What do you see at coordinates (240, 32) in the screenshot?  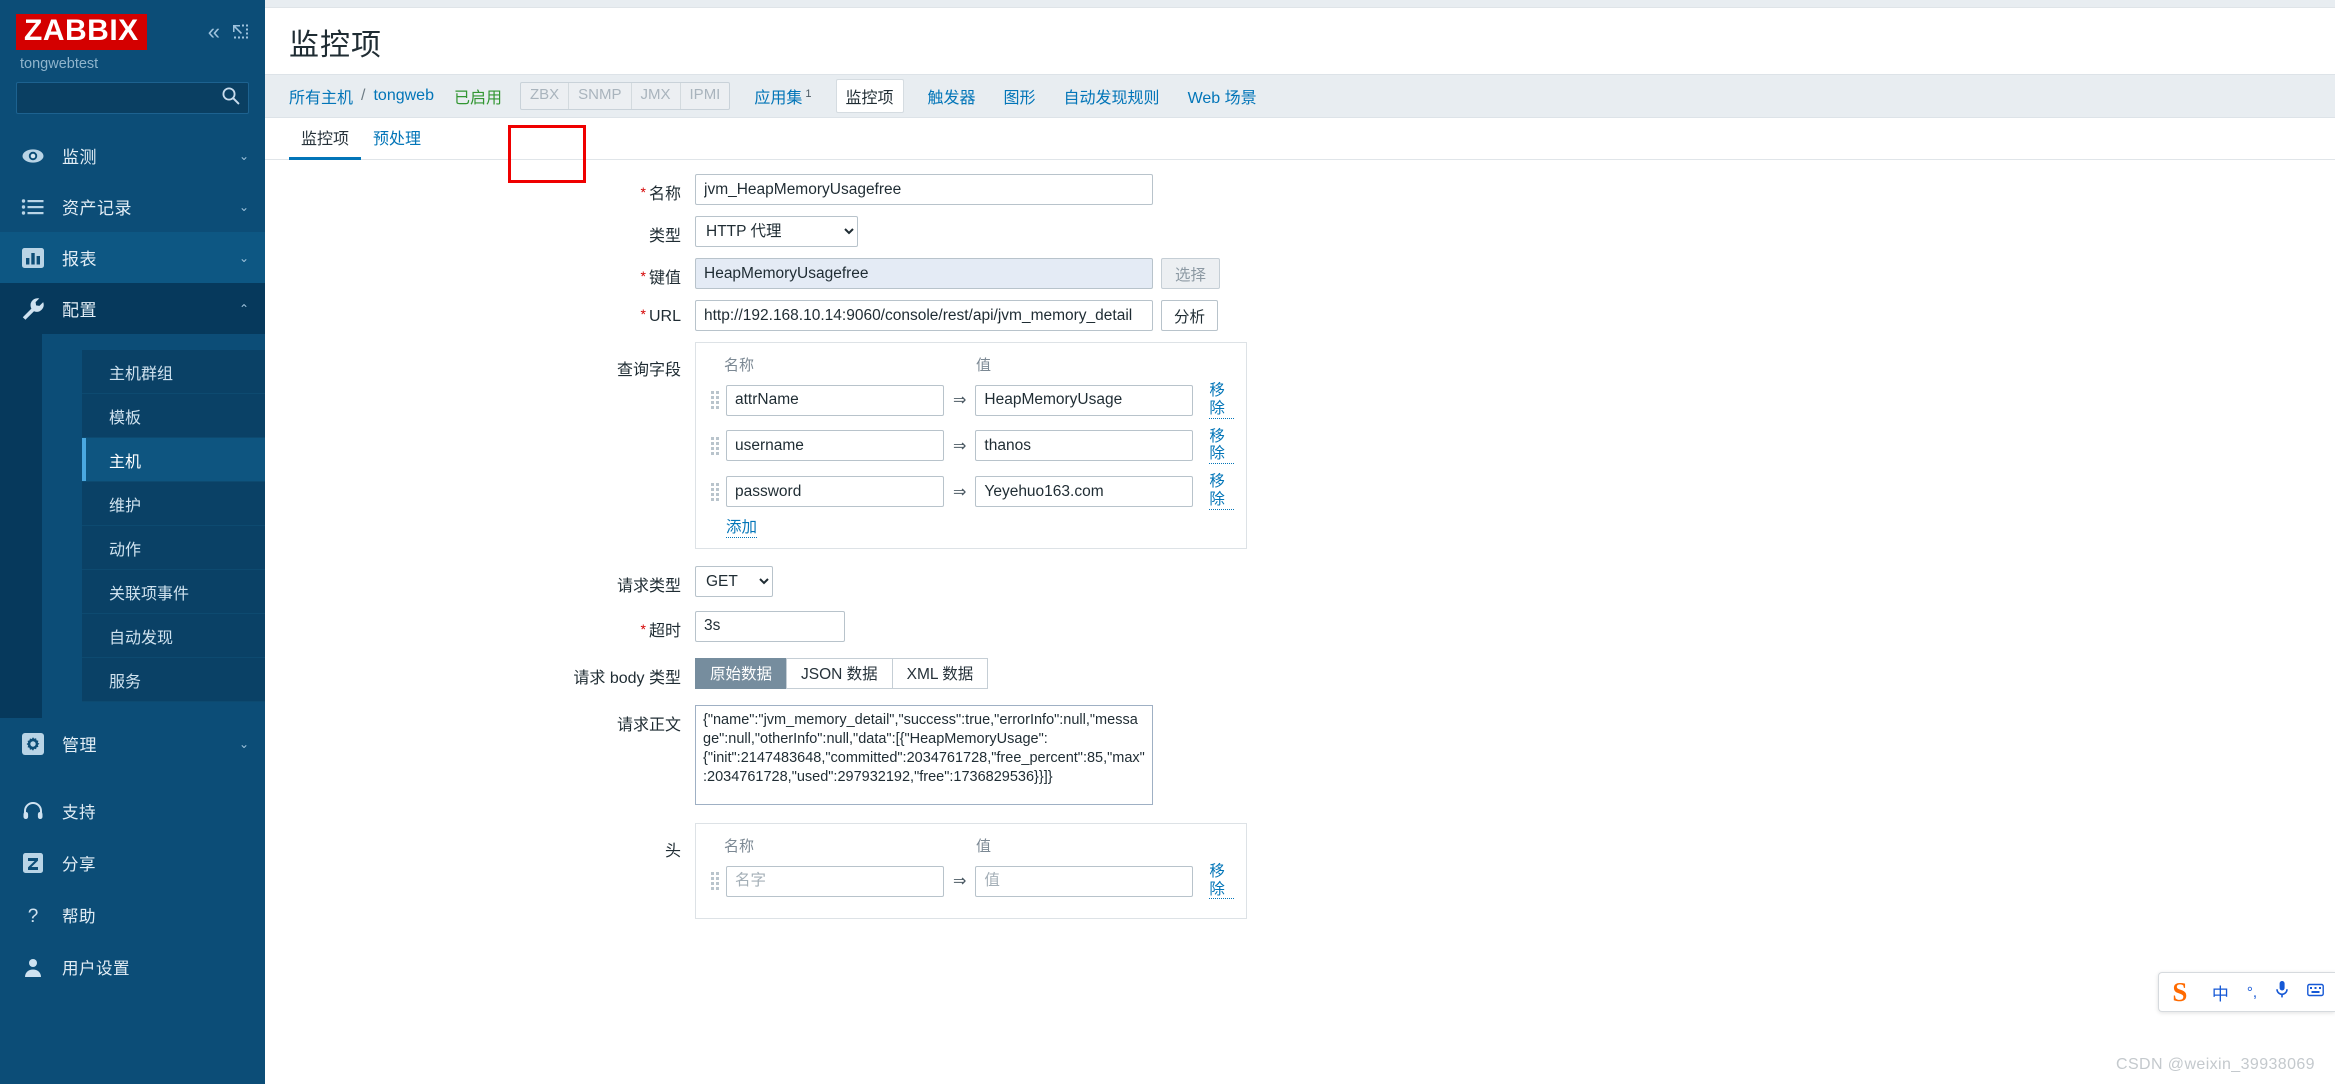 I see `expand-icon` at bounding box center [240, 32].